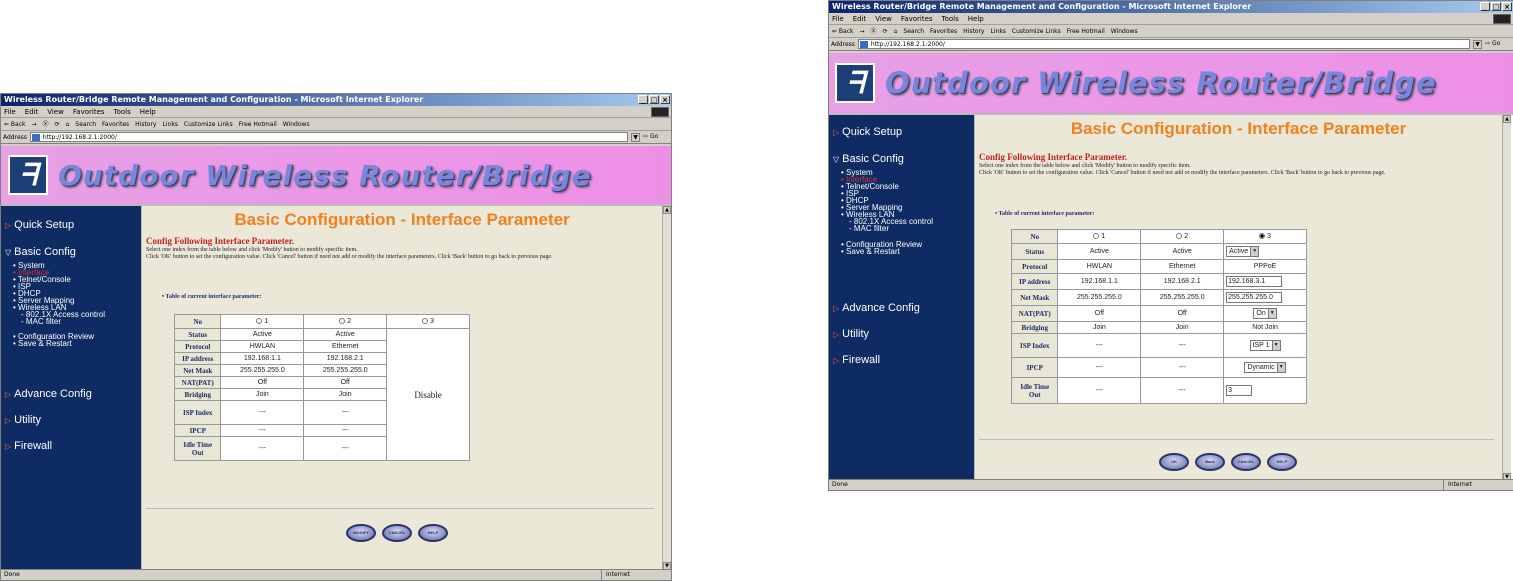 The image size is (1513, 581). What do you see at coordinates (1265, 313) in the screenshot?
I see `nat-select: On ▼` at bounding box center [1265, 313].